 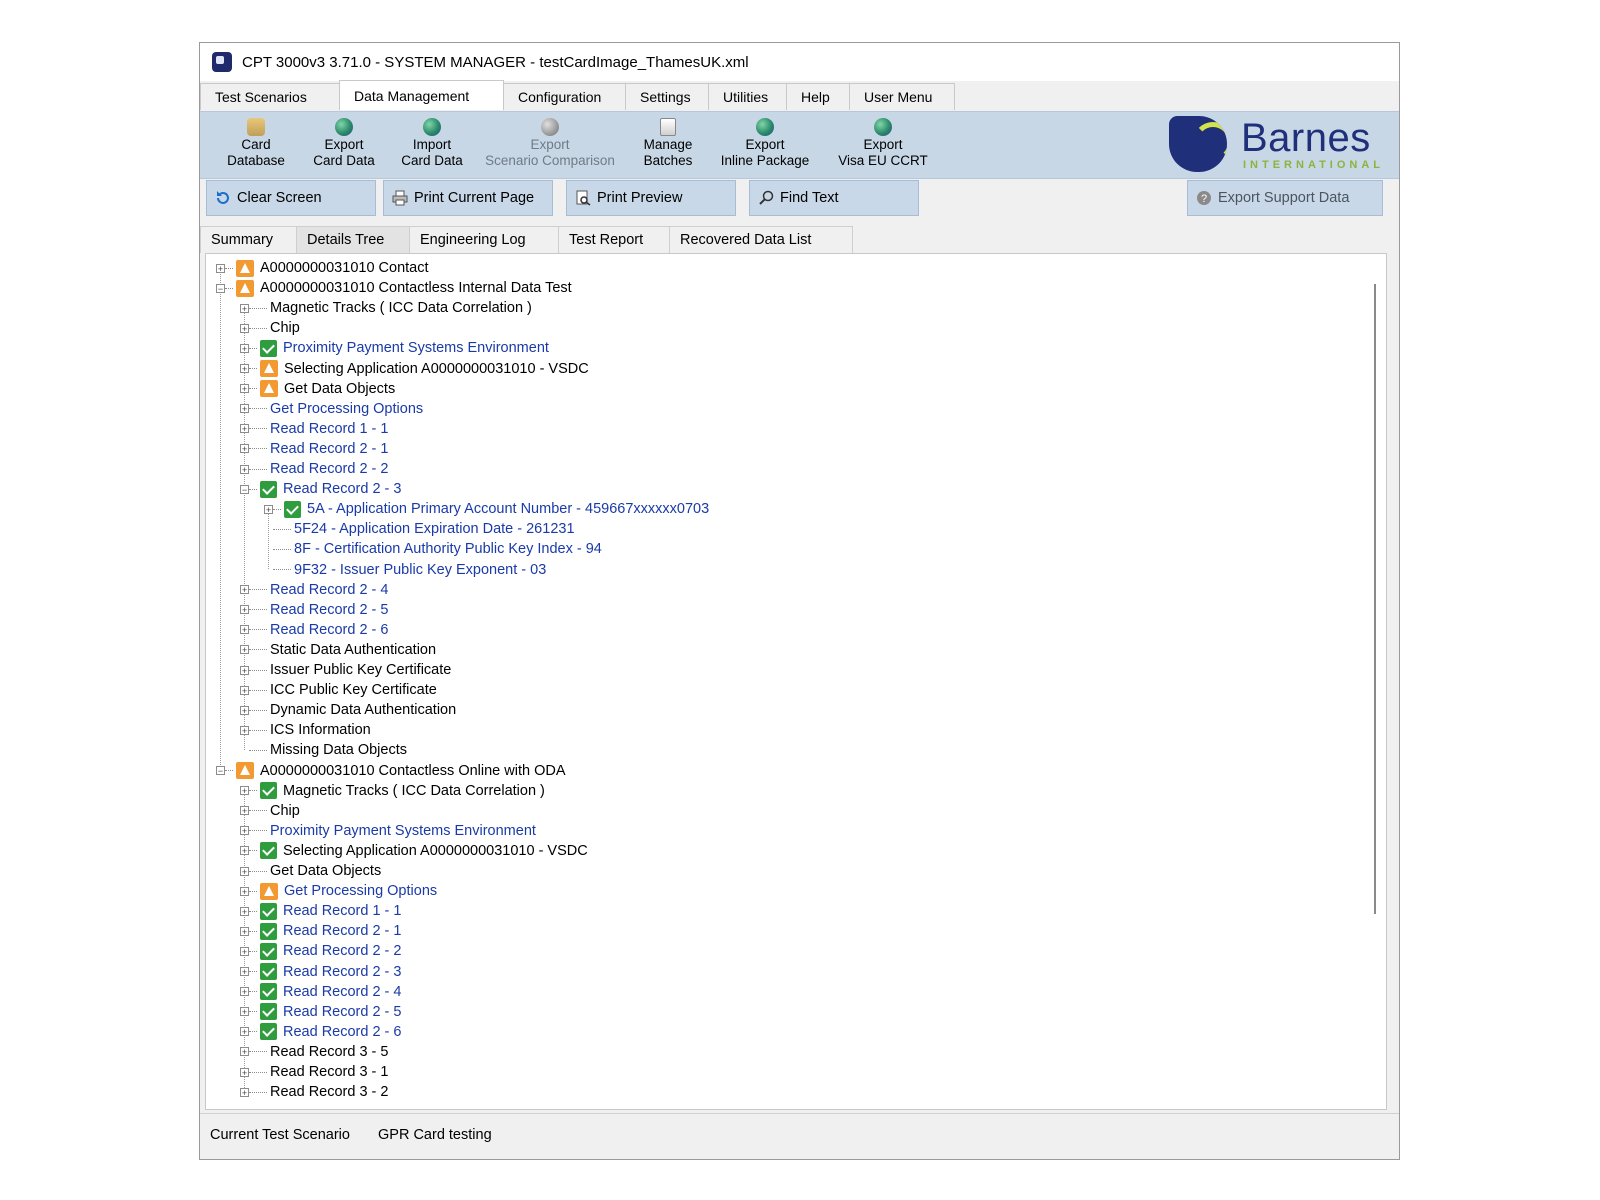 I want to click on print-preview-button: Print Preview, so click(x=651, y=198).